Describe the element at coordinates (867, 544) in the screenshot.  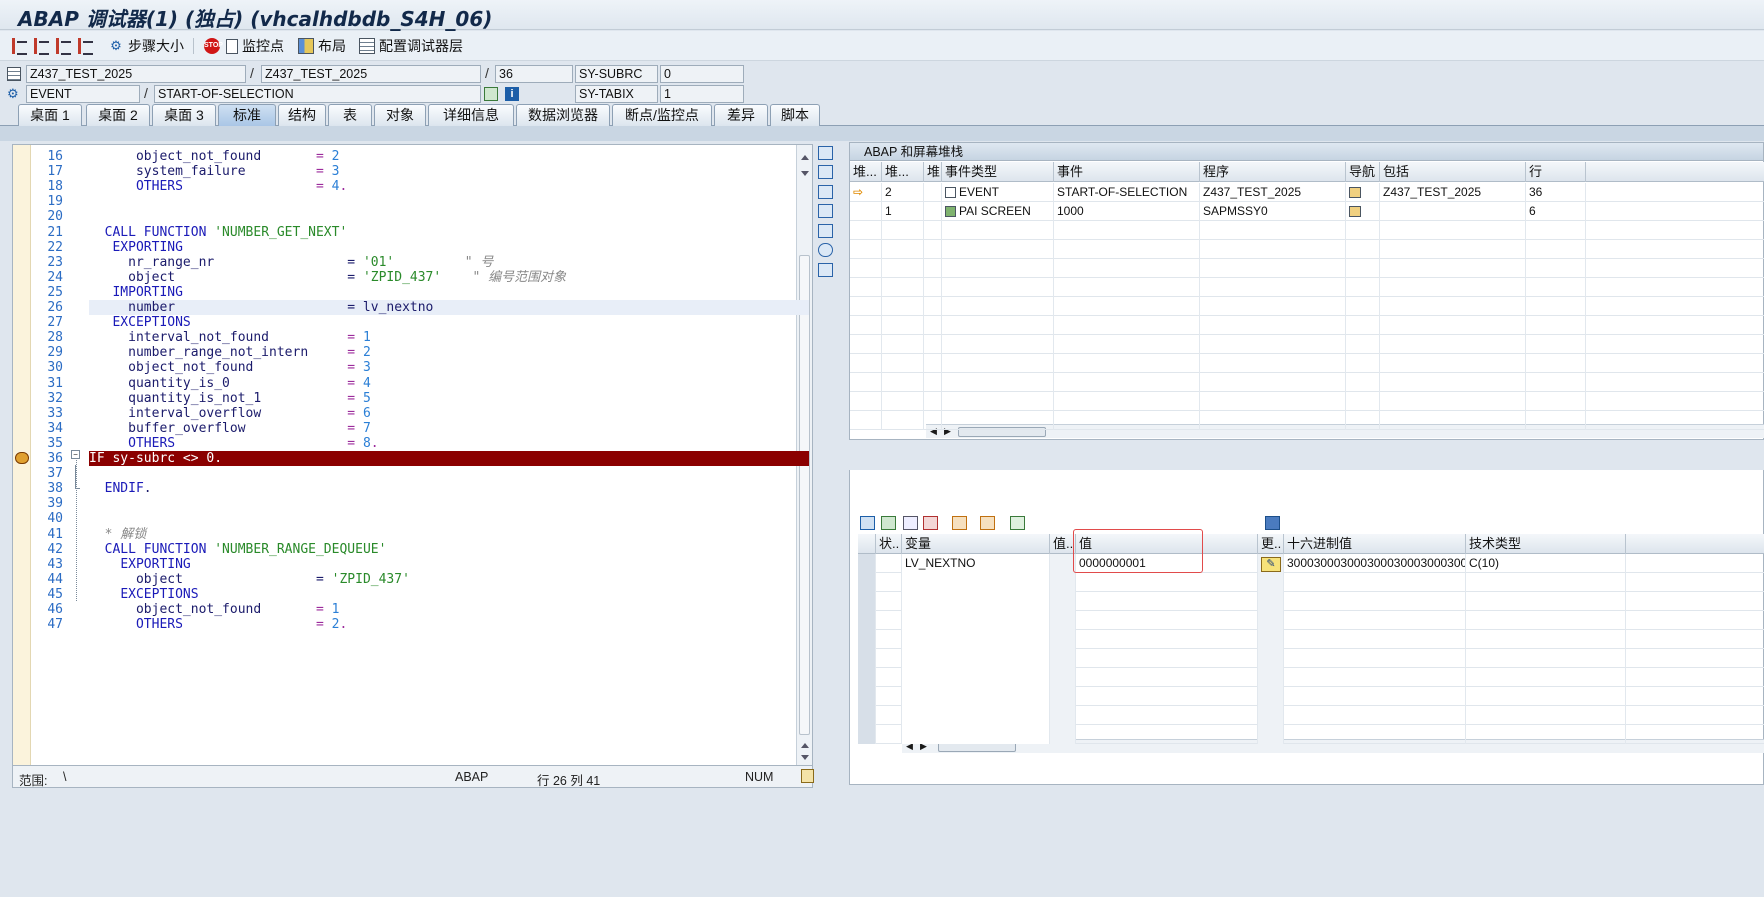
I see `var-col-header` at that location.